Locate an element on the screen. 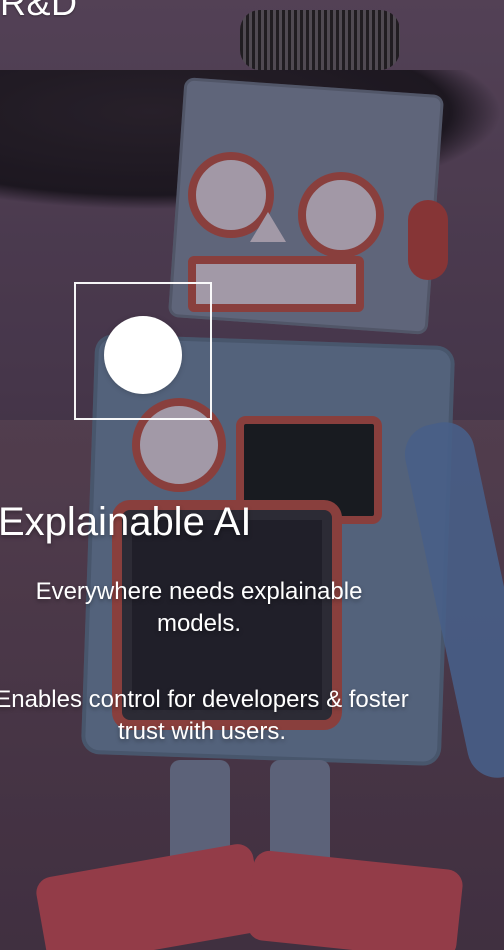 Image resolution: width=504 pixels, height=950 pixels. focus-dot is located at coordinates (143, 355).